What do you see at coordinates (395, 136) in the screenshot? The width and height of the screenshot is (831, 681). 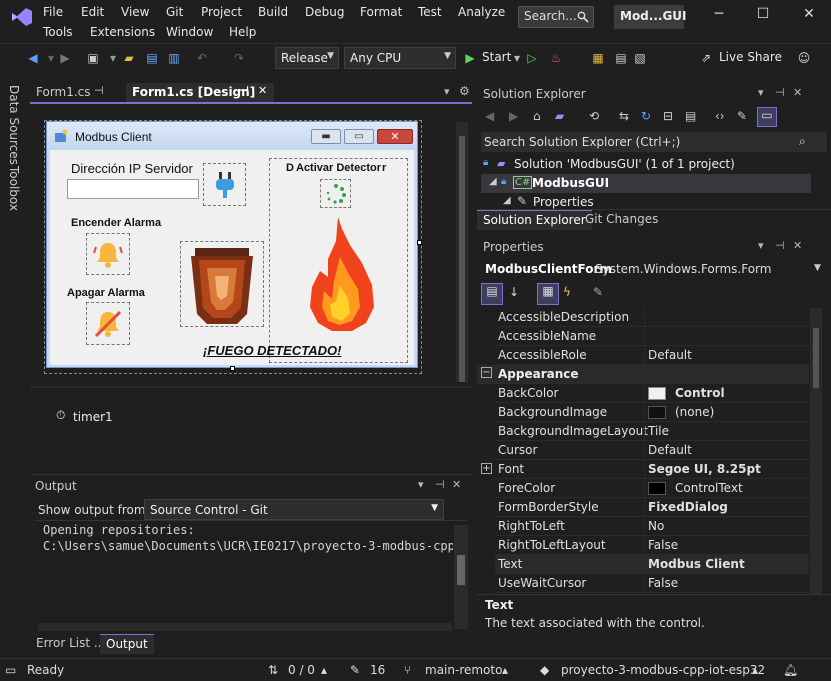 I see `form-close-button: ✕` at bounding box center [395, 136].